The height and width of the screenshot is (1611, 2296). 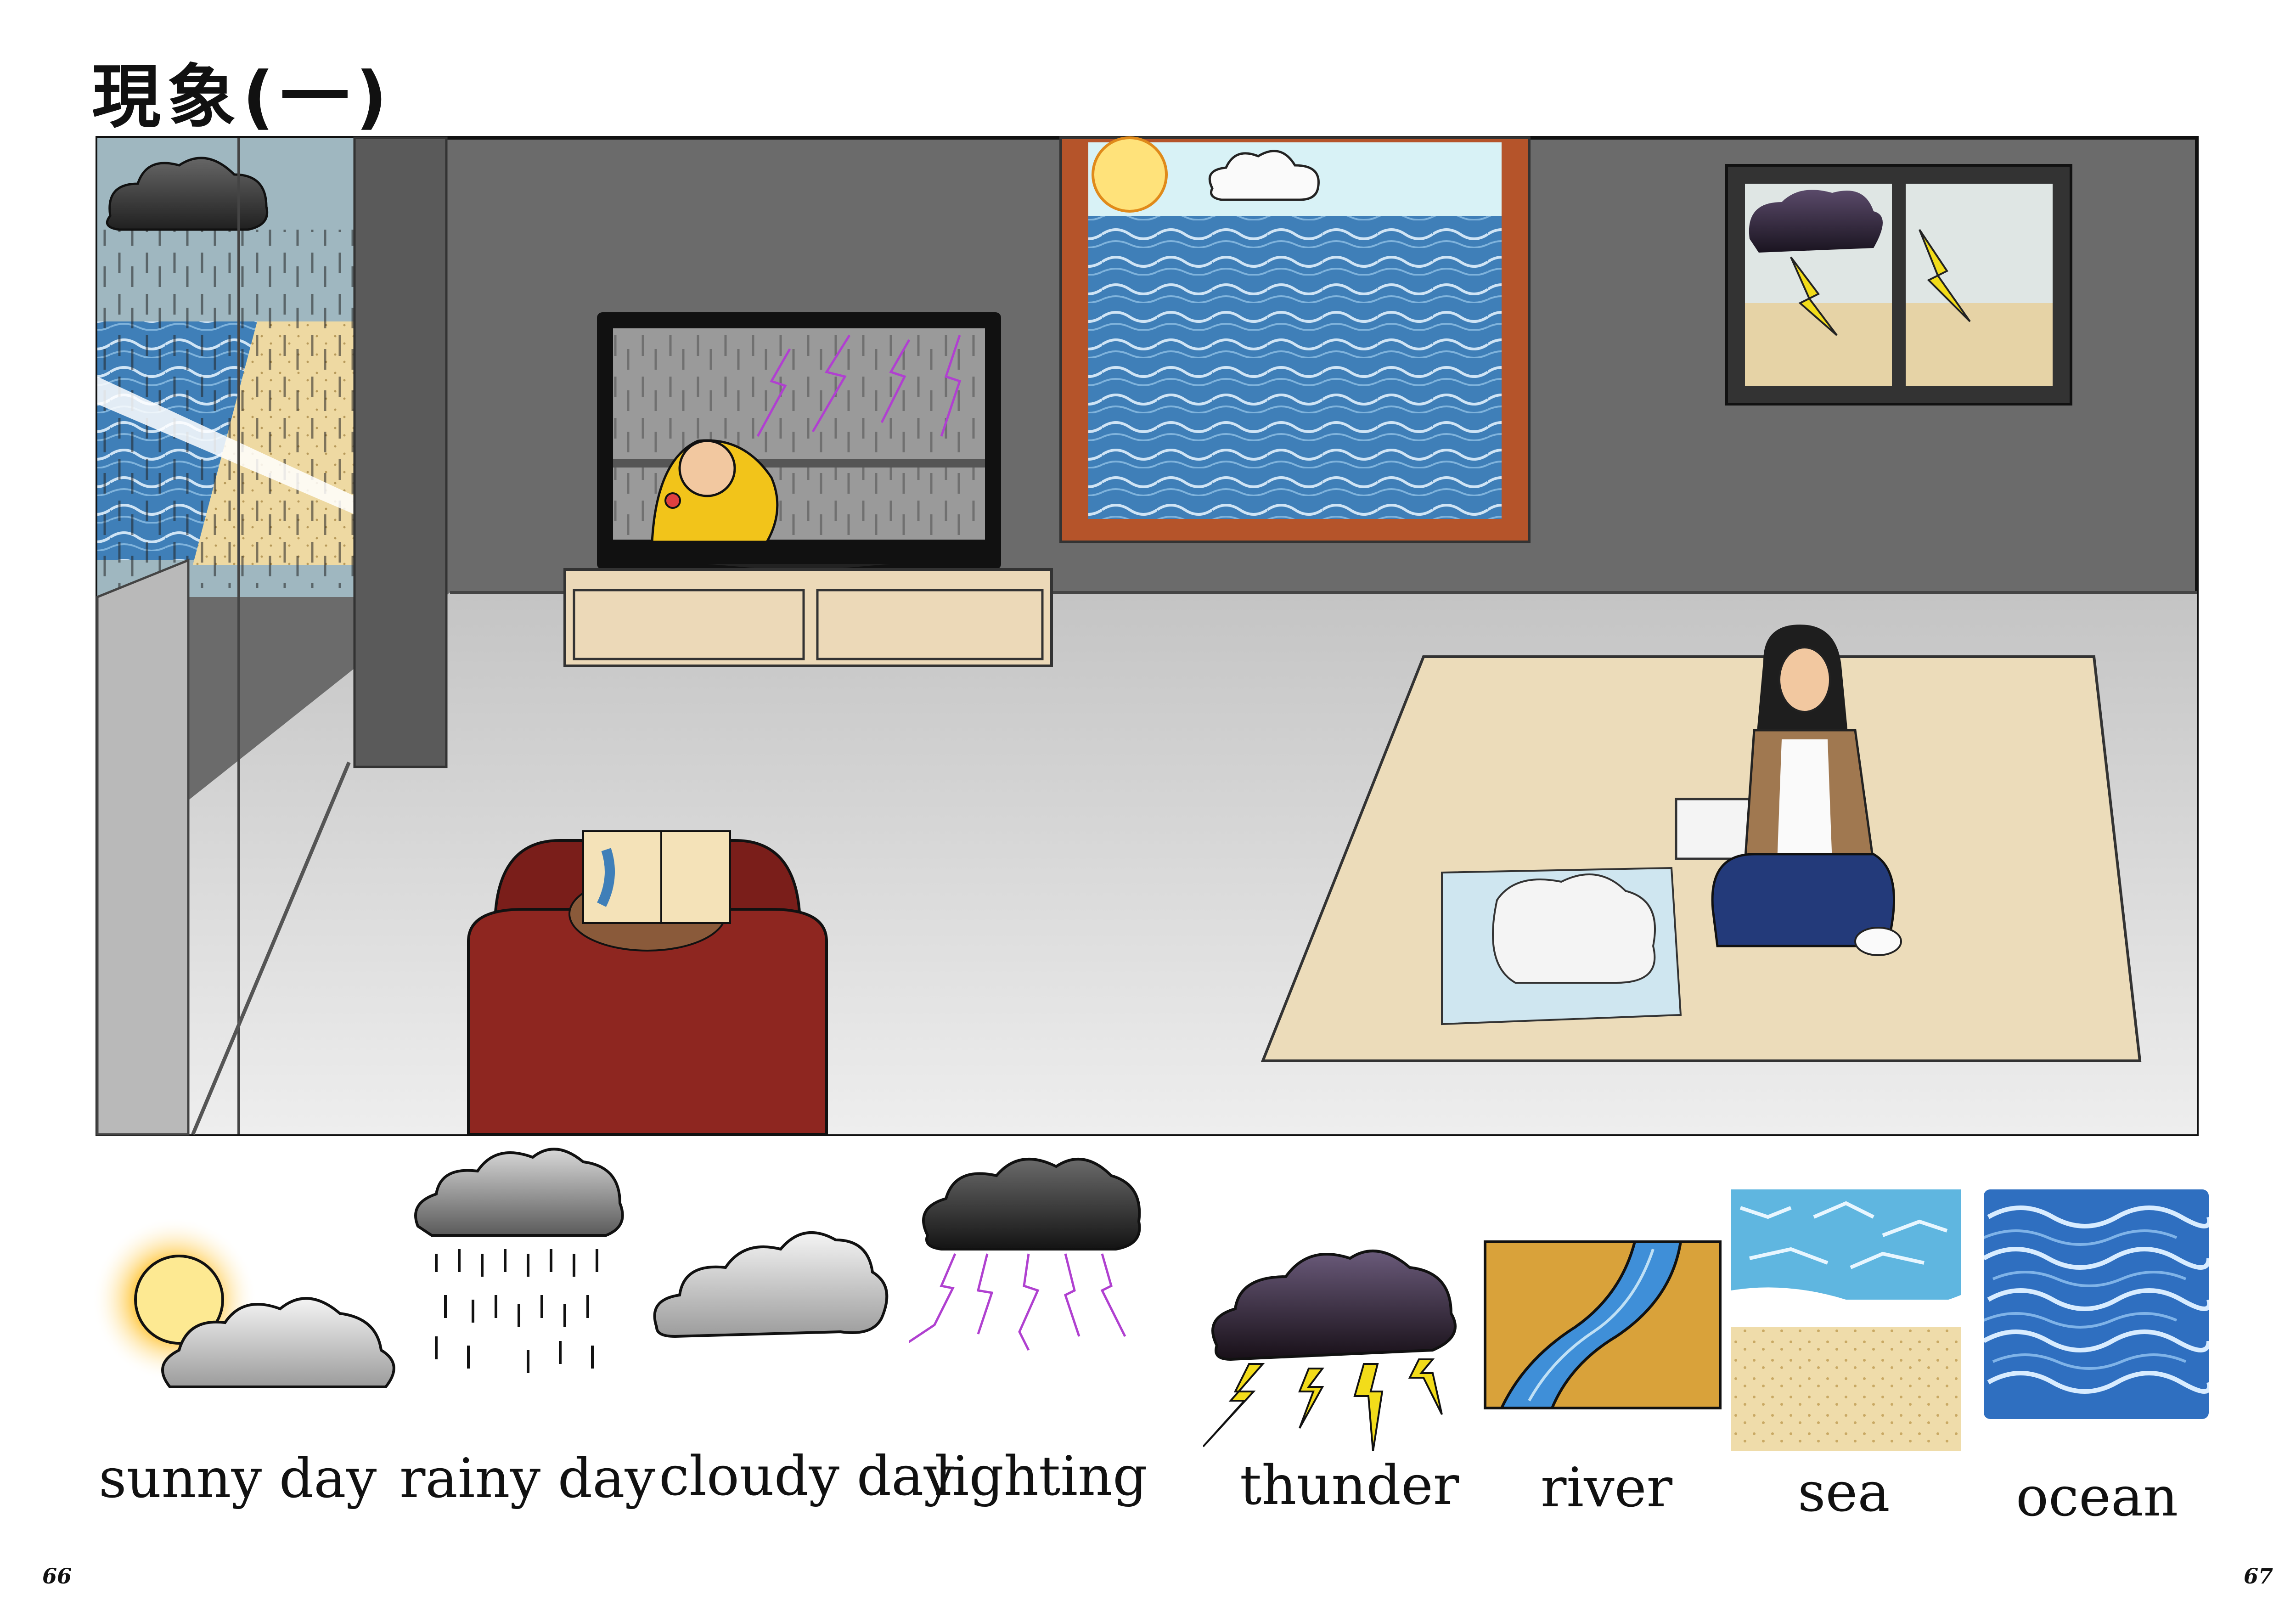 What do you see at coordinates (528, 1479) in the screenshot?
I see `vocab-label-rainy: rainy day` at bounding box center [528, 1479].